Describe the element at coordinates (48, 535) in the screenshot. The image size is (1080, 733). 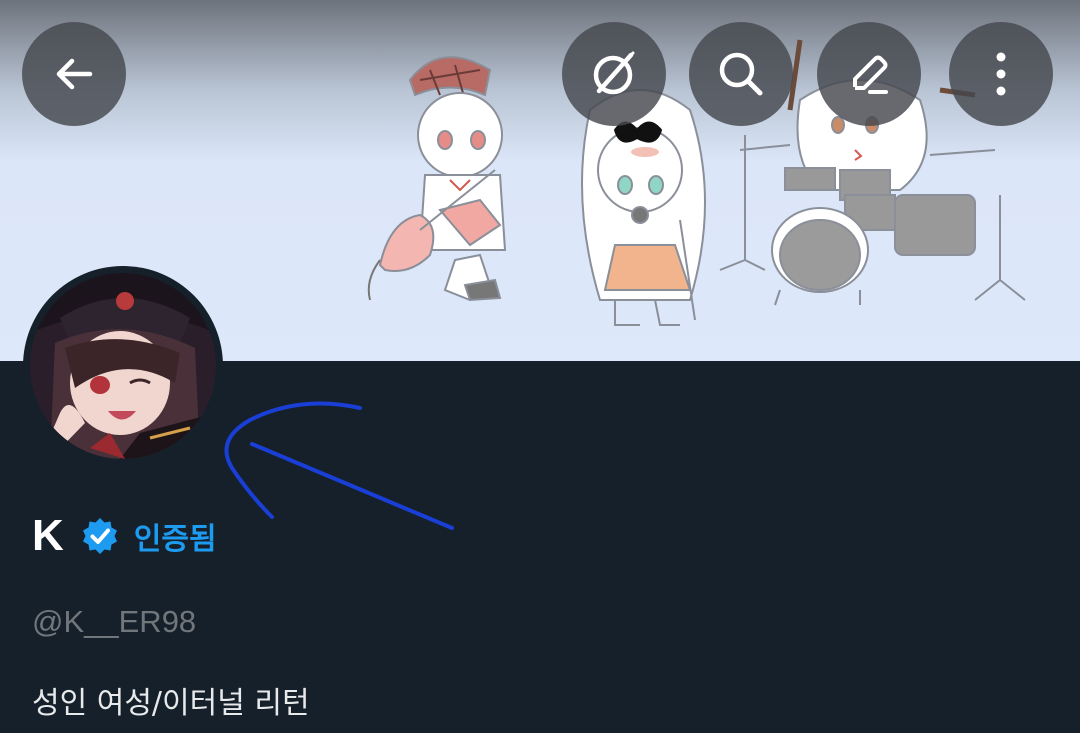
I see `display-name: K` at that location.